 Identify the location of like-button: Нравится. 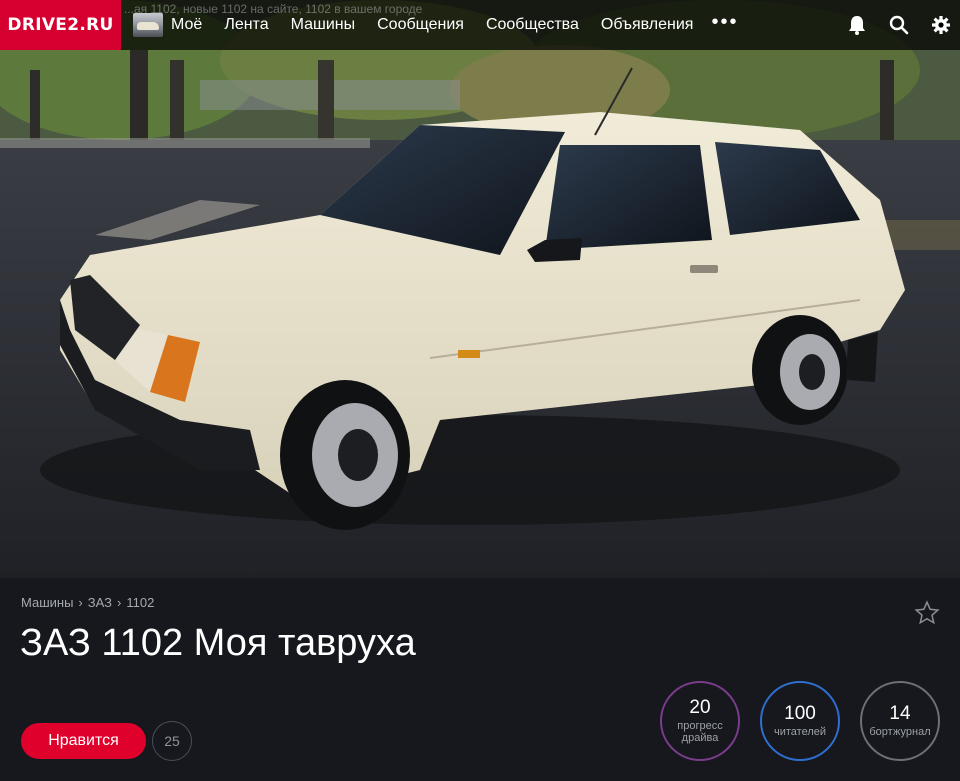
(83, 741).